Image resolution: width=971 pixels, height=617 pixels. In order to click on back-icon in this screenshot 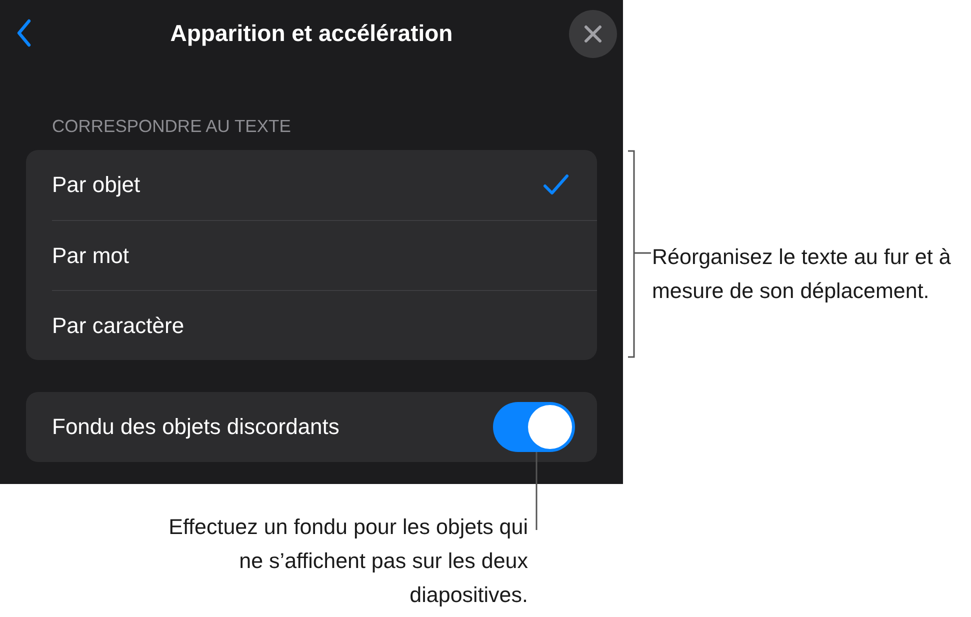, I will do `click(24, 33)`.